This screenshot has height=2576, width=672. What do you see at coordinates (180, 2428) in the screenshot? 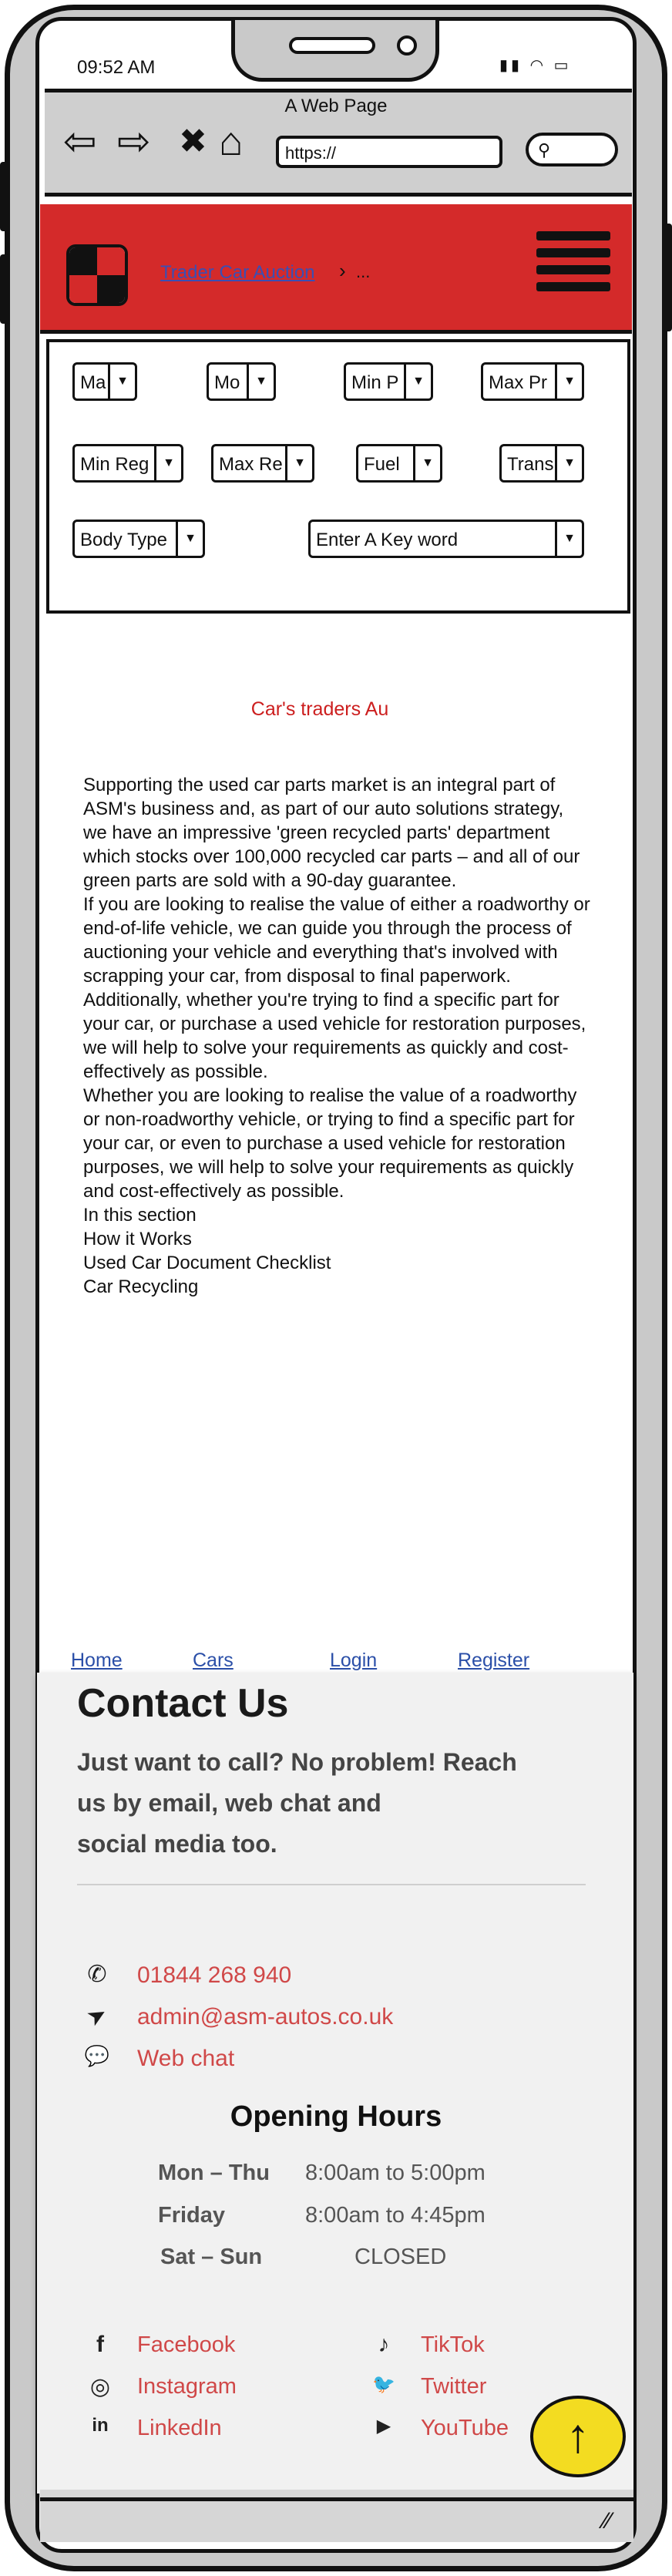
I see `linkedin-link: LinkedIn` at bounding box center [180, 2428].